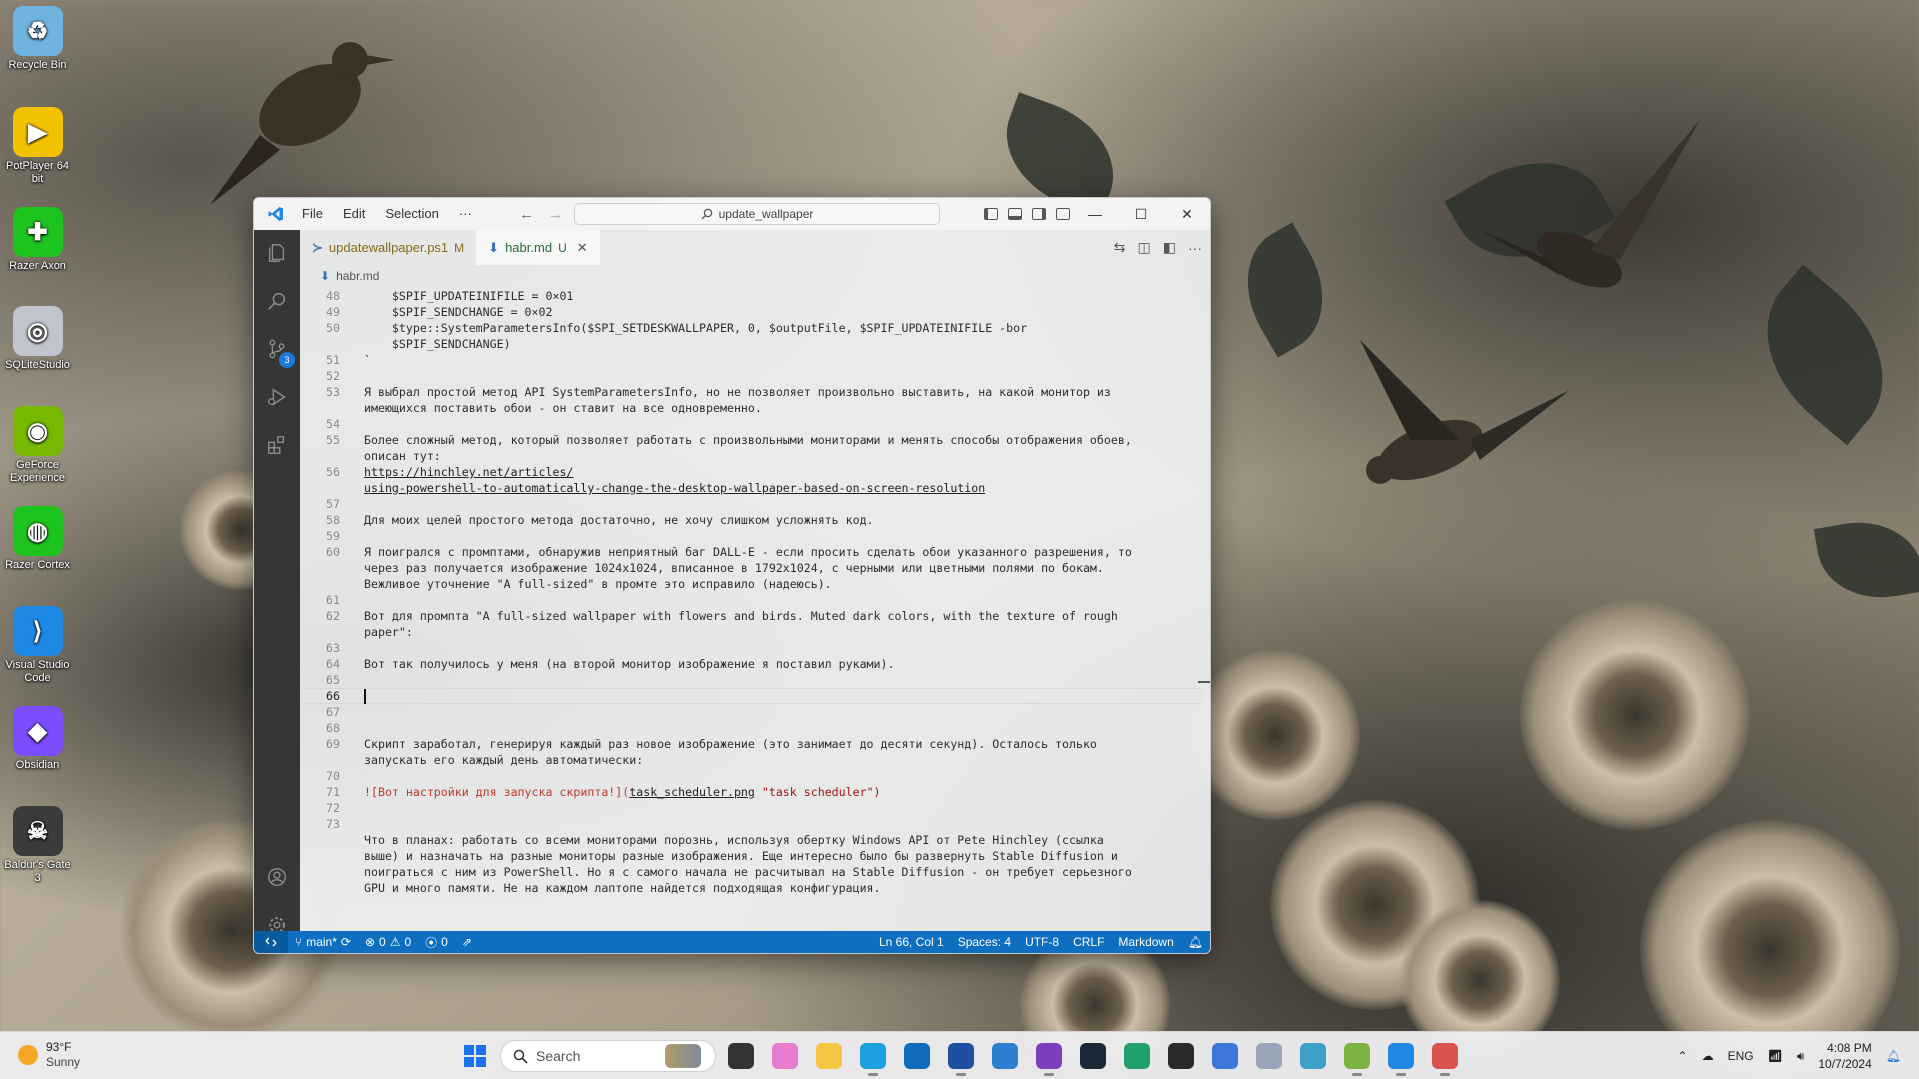  What do you see at coordinates (333, 696) in the screenshot?
I see `line-number: 66` at bounding box center [333, 696].